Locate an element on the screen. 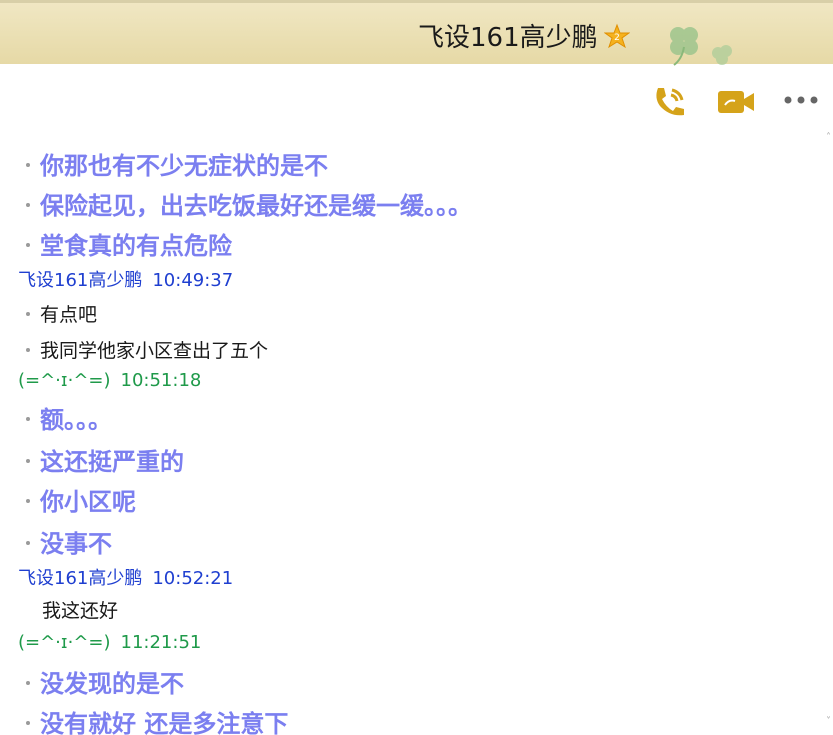  message-header: (=^·ɪ·^=) 11:21:51 is located at coordinates (109, 642).